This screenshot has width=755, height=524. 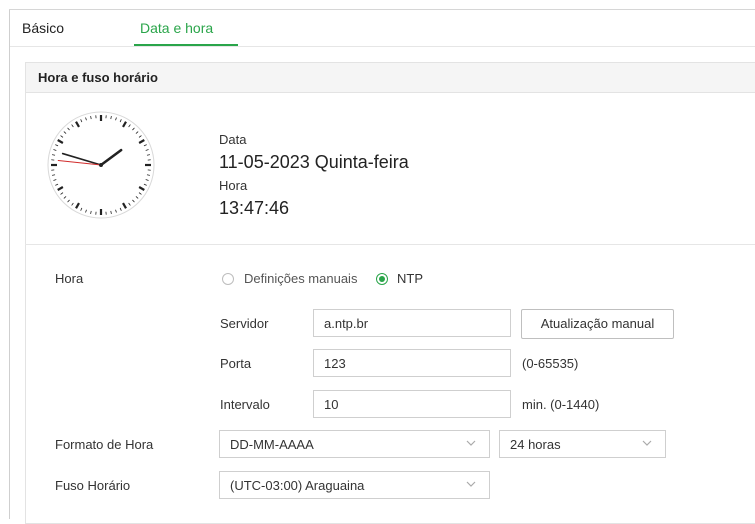 I want to click on clock-center, so click(x=101, y=165).